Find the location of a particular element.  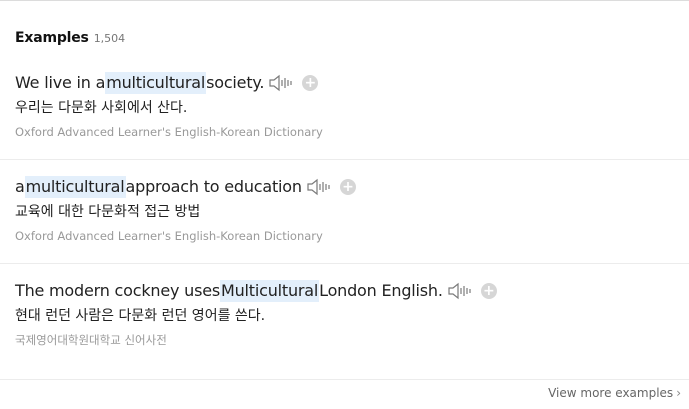

sentence-text-before: We live in a is located at coordinates (60, 82).